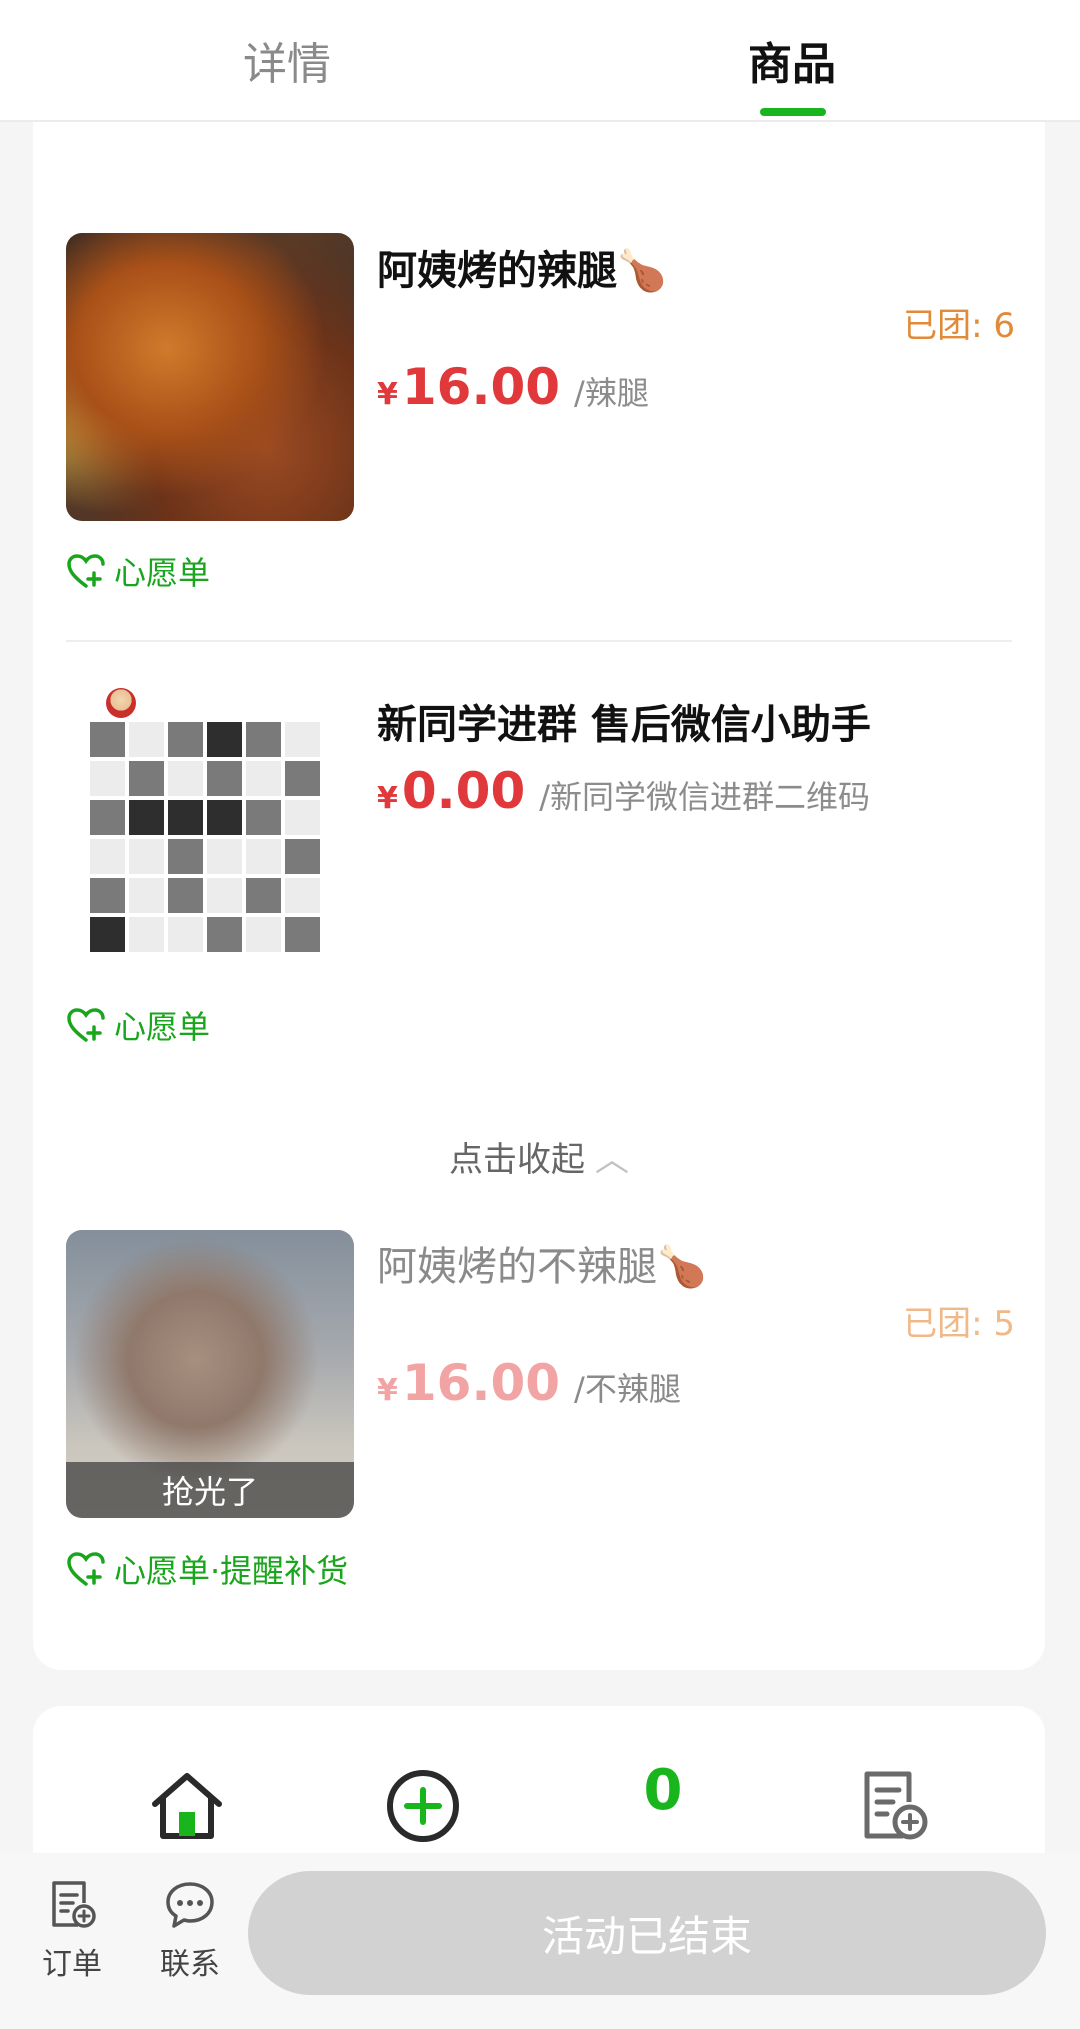 The image size is (1080, 2029). I want to click on price-unit: /新同学微信进群二维码, so click(705, 797).